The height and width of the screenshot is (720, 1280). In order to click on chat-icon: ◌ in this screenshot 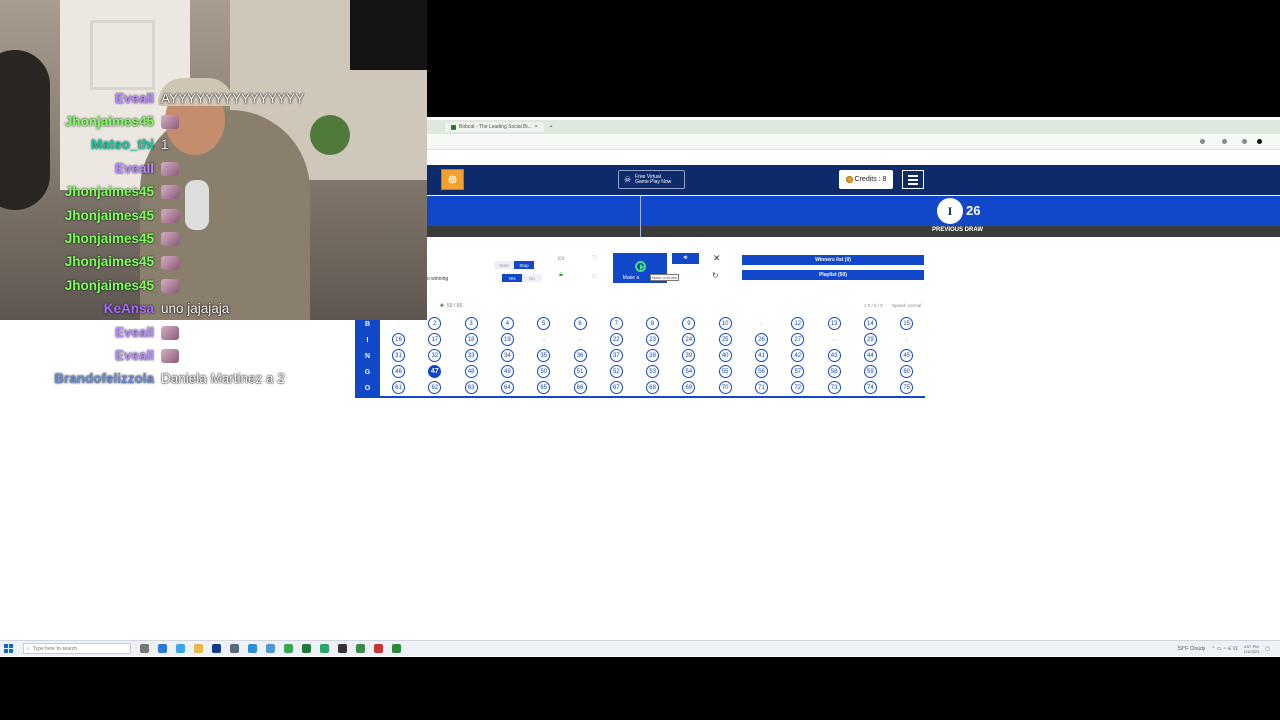, I will do `click(594, 276)`.